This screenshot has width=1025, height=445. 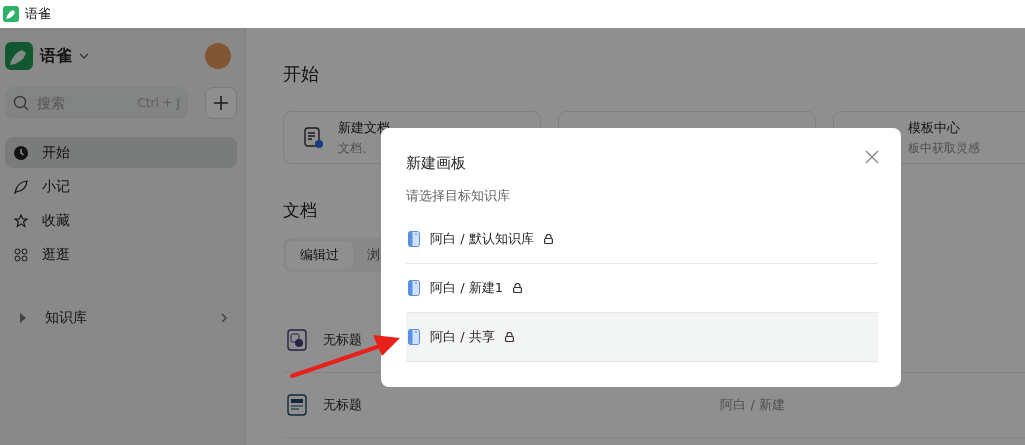 What do you see at coordinates (300, 210) in the screenshot?
I see `section-heading: 文档` at bounding box center [300, 210].